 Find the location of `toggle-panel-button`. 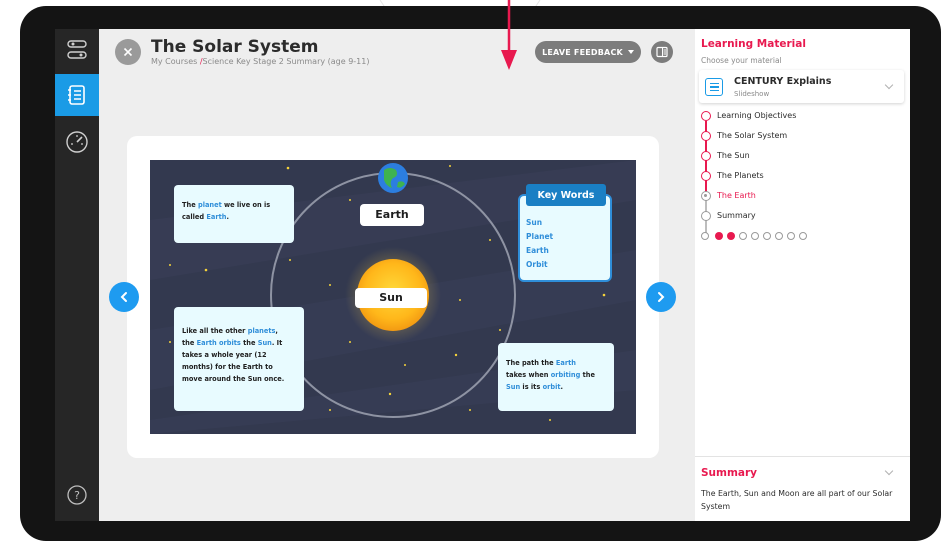

toggle-panel-button is located at coordinates (662, 52).